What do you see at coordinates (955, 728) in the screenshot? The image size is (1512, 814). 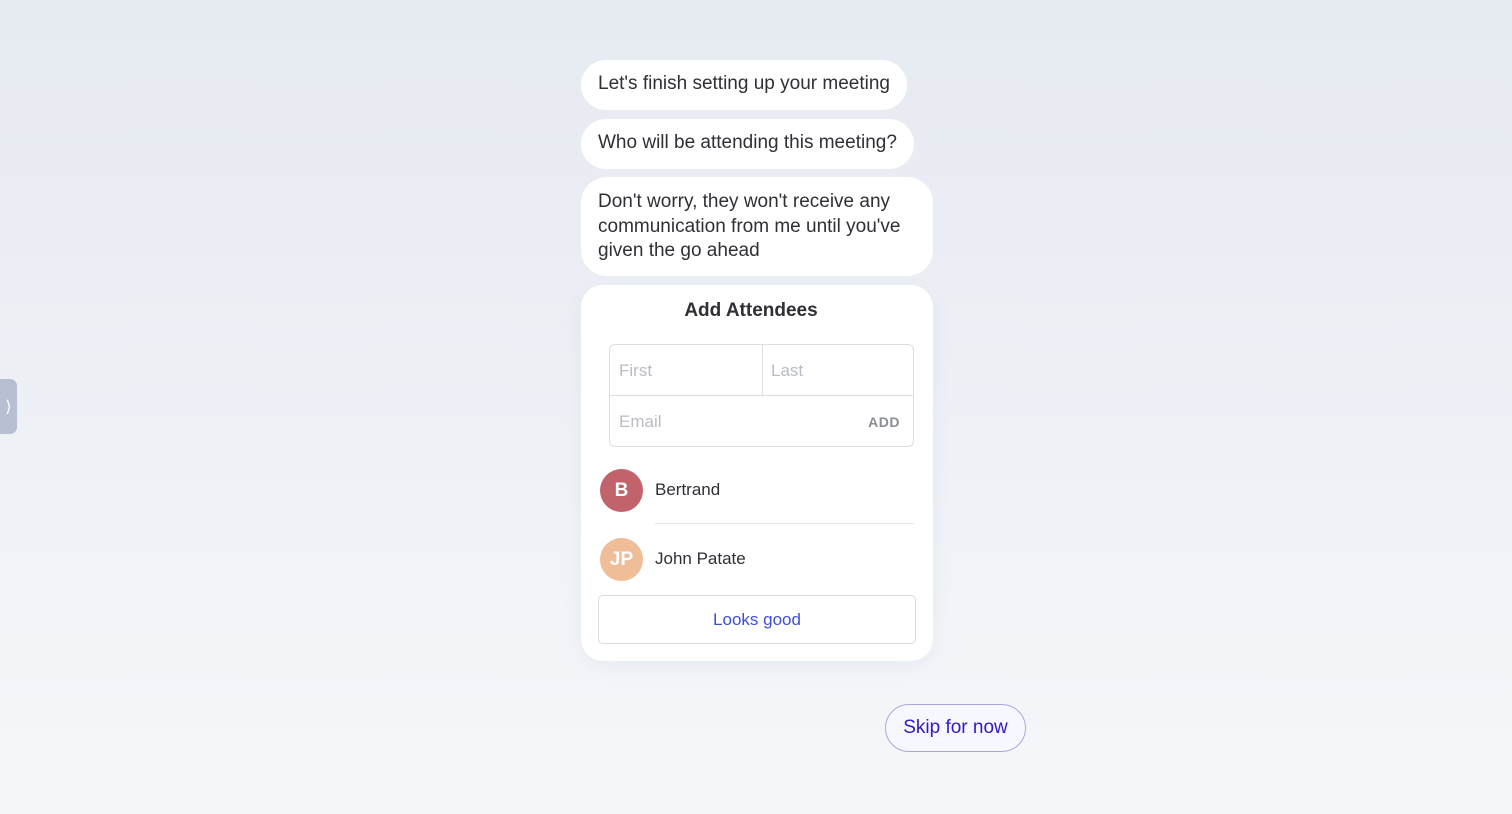 I see `skip-for-now-button: Skip for now` at bounding box center [955, 728].